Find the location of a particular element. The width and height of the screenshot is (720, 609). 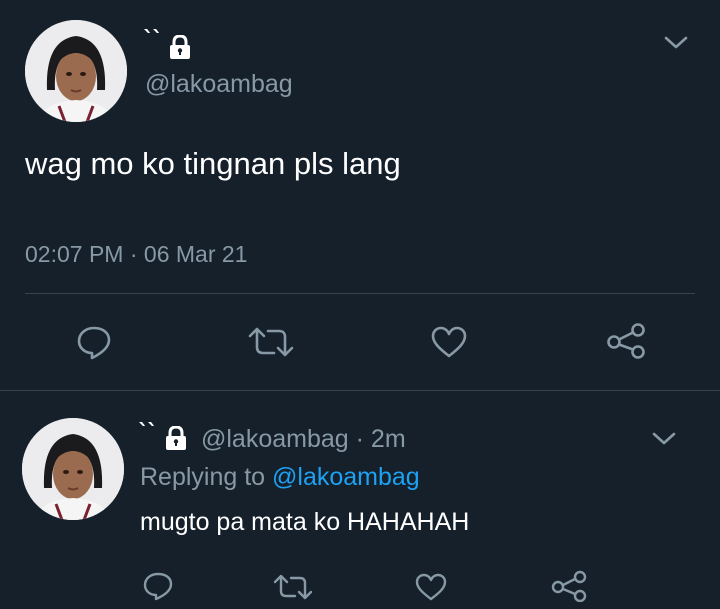

time: 02:07 PM is located at coordinates (74, 254).